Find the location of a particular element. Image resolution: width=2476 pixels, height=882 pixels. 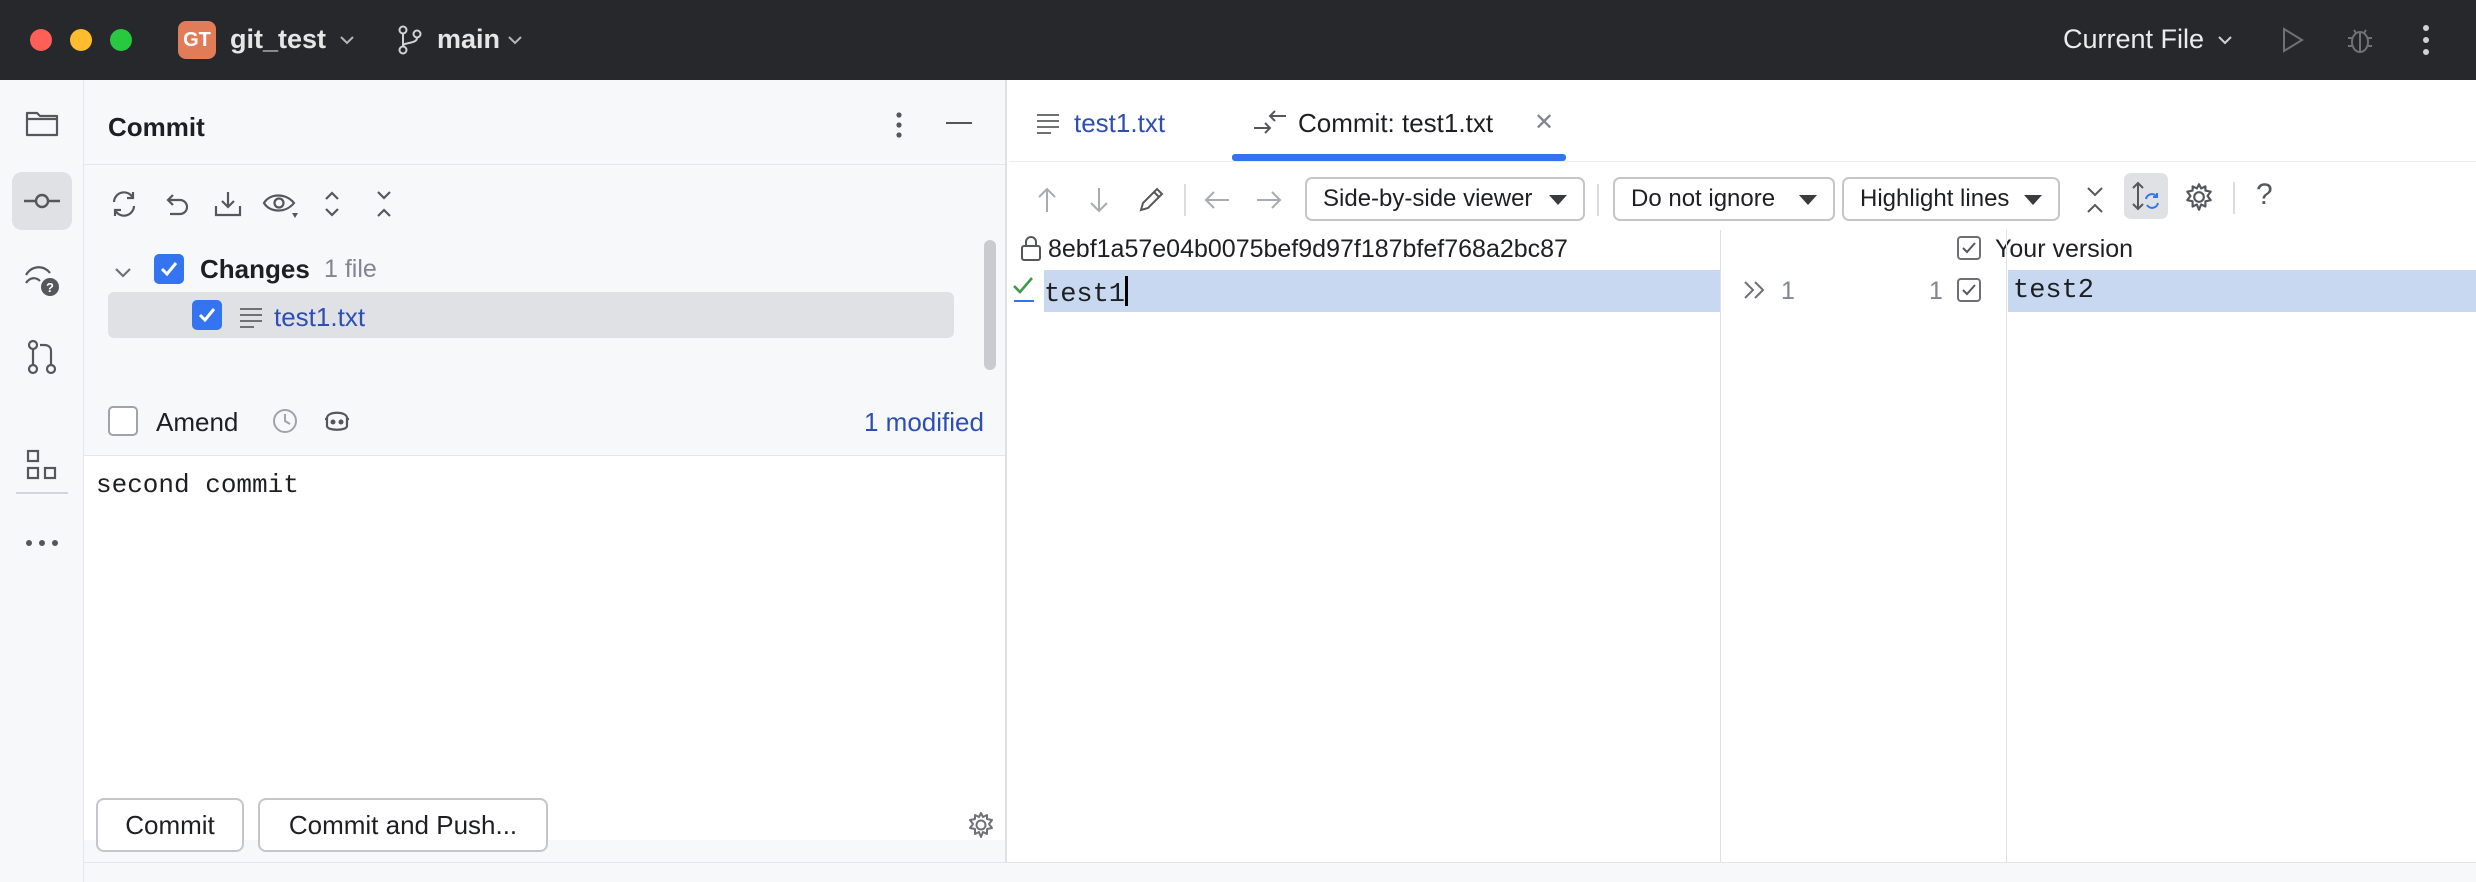

expand-all-button is located at coordinates (332, 204).